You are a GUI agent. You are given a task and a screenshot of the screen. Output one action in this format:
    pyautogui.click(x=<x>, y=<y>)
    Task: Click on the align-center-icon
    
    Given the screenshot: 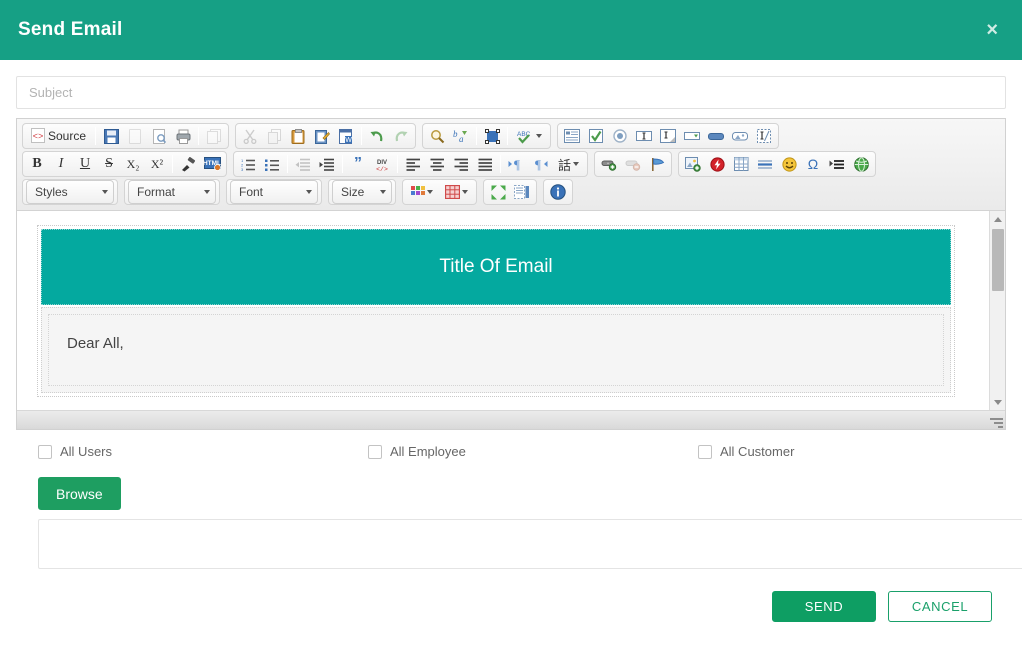 What is the action you would take?
    pyautogui.click(x=437, y=164)
    